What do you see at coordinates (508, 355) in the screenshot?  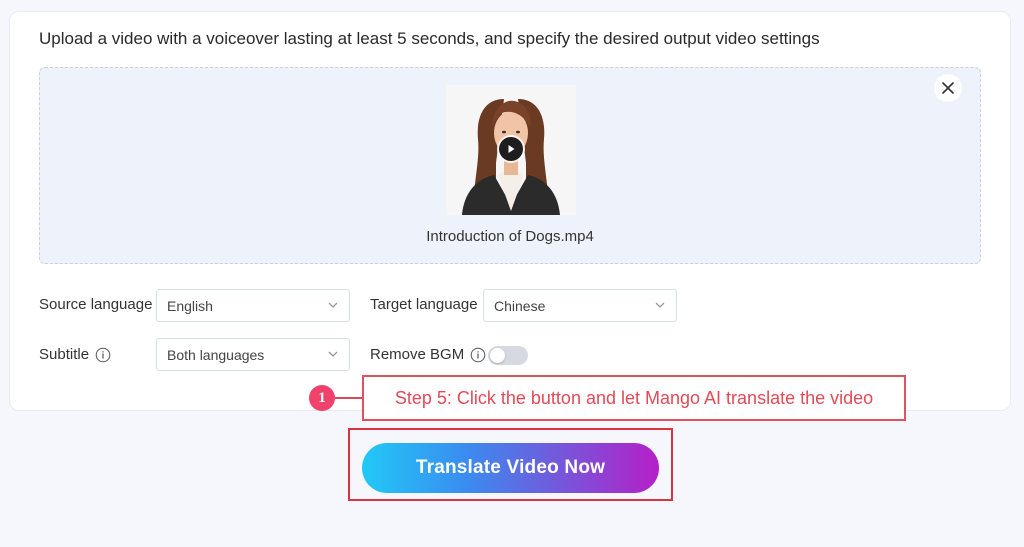 I see `remove-bgm-toggle` at bounding box center [508, 355].